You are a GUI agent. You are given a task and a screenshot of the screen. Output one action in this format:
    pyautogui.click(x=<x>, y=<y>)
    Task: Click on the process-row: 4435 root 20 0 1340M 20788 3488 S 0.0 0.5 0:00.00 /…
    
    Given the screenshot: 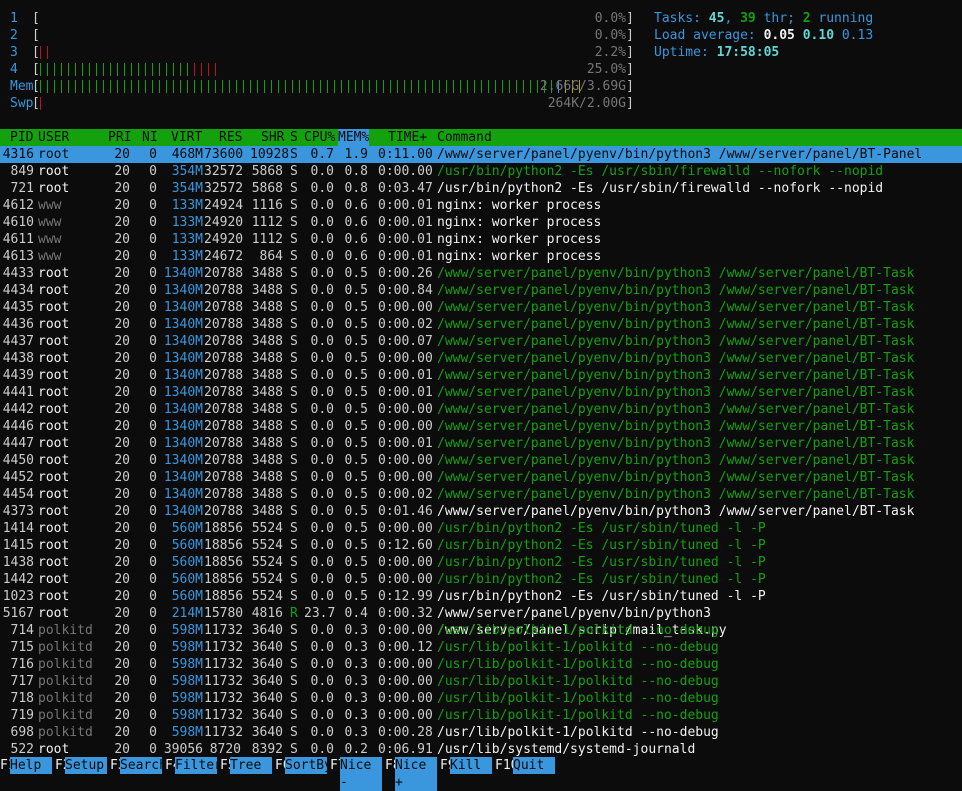 What is the action you would take?
    pyautogui.click(x=481, y=307)
    